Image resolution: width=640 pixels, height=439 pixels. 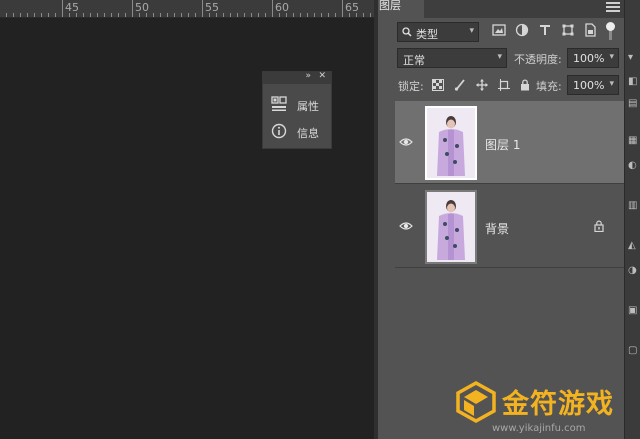 What do you see at coordinates (308, 76) in the screenshot?
I see `collapse-icon: »` at bounding box center [308, 76].